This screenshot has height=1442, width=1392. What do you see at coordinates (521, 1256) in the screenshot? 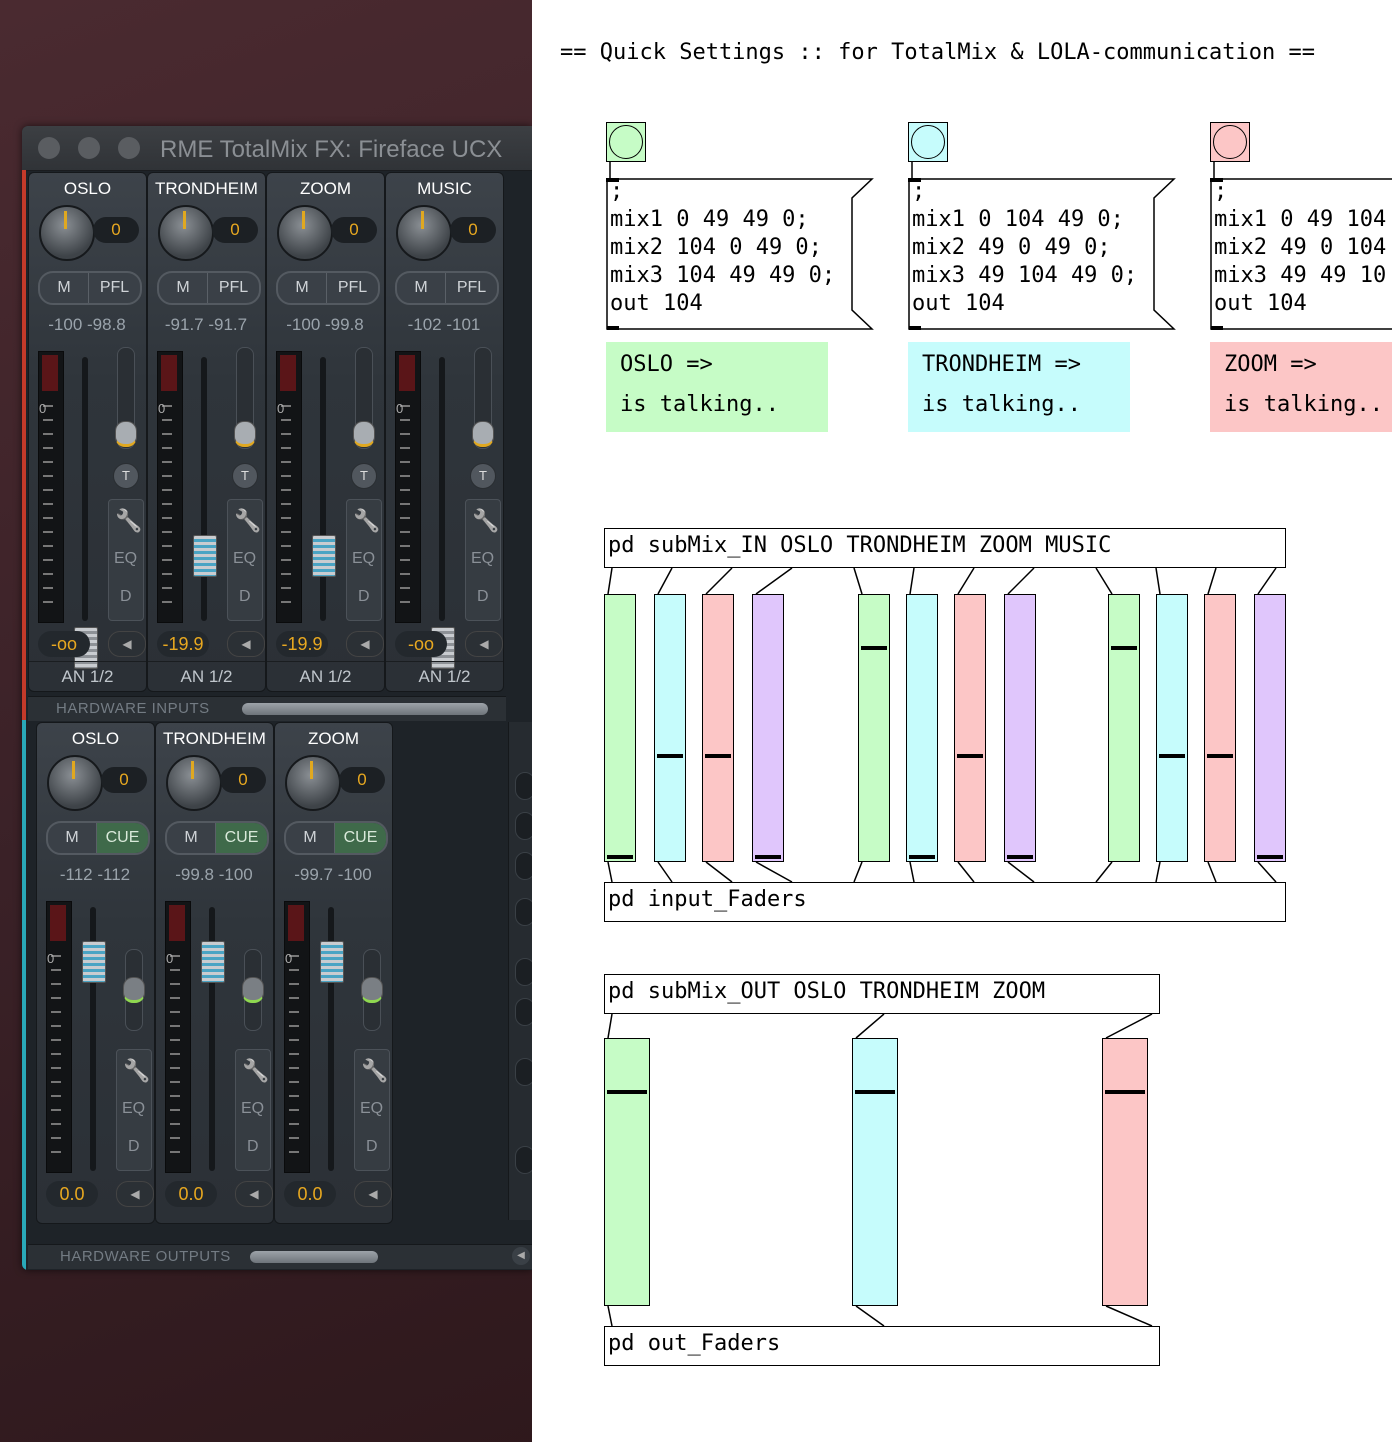
I see `scroll-left-icon: ◀` at bounding box center [521, 1256].